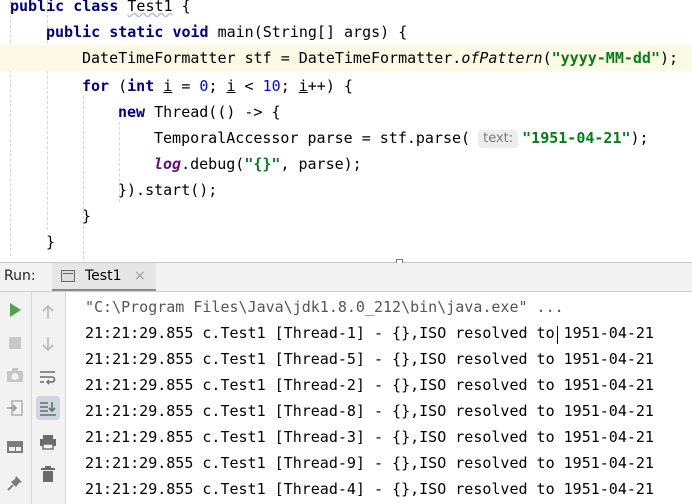 The image size is (692, 504). I want to click on keyword: void, so click(190, 32).